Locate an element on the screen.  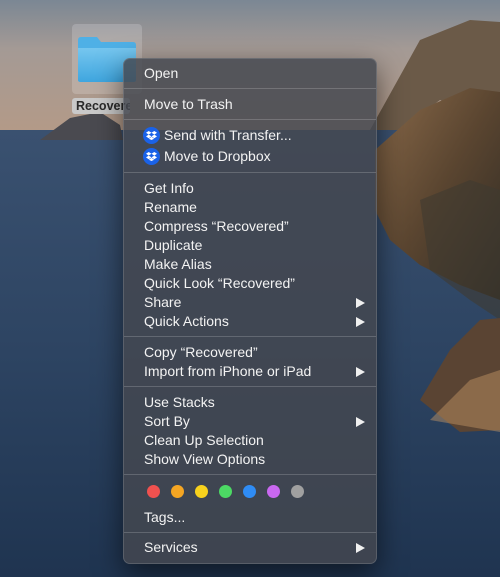
menu-item-use-stacks: Use Stacks is located at coordinates (250, 402).